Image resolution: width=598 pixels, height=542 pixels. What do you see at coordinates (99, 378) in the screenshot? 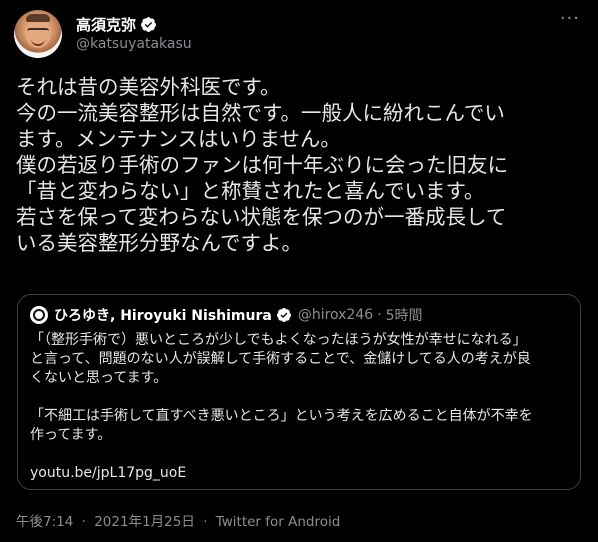
I see `quoted-line: くないと思ってます。` at bounding box center [99, 378].